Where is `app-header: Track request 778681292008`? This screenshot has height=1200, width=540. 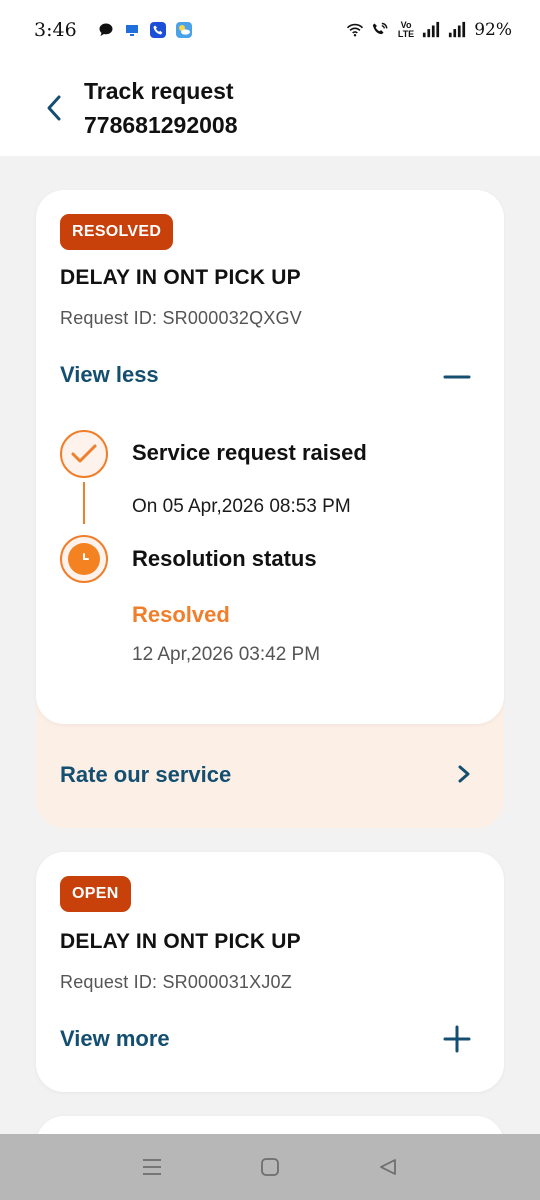 app-header: Track request 778681292008 is located at coordinates (270, 108).